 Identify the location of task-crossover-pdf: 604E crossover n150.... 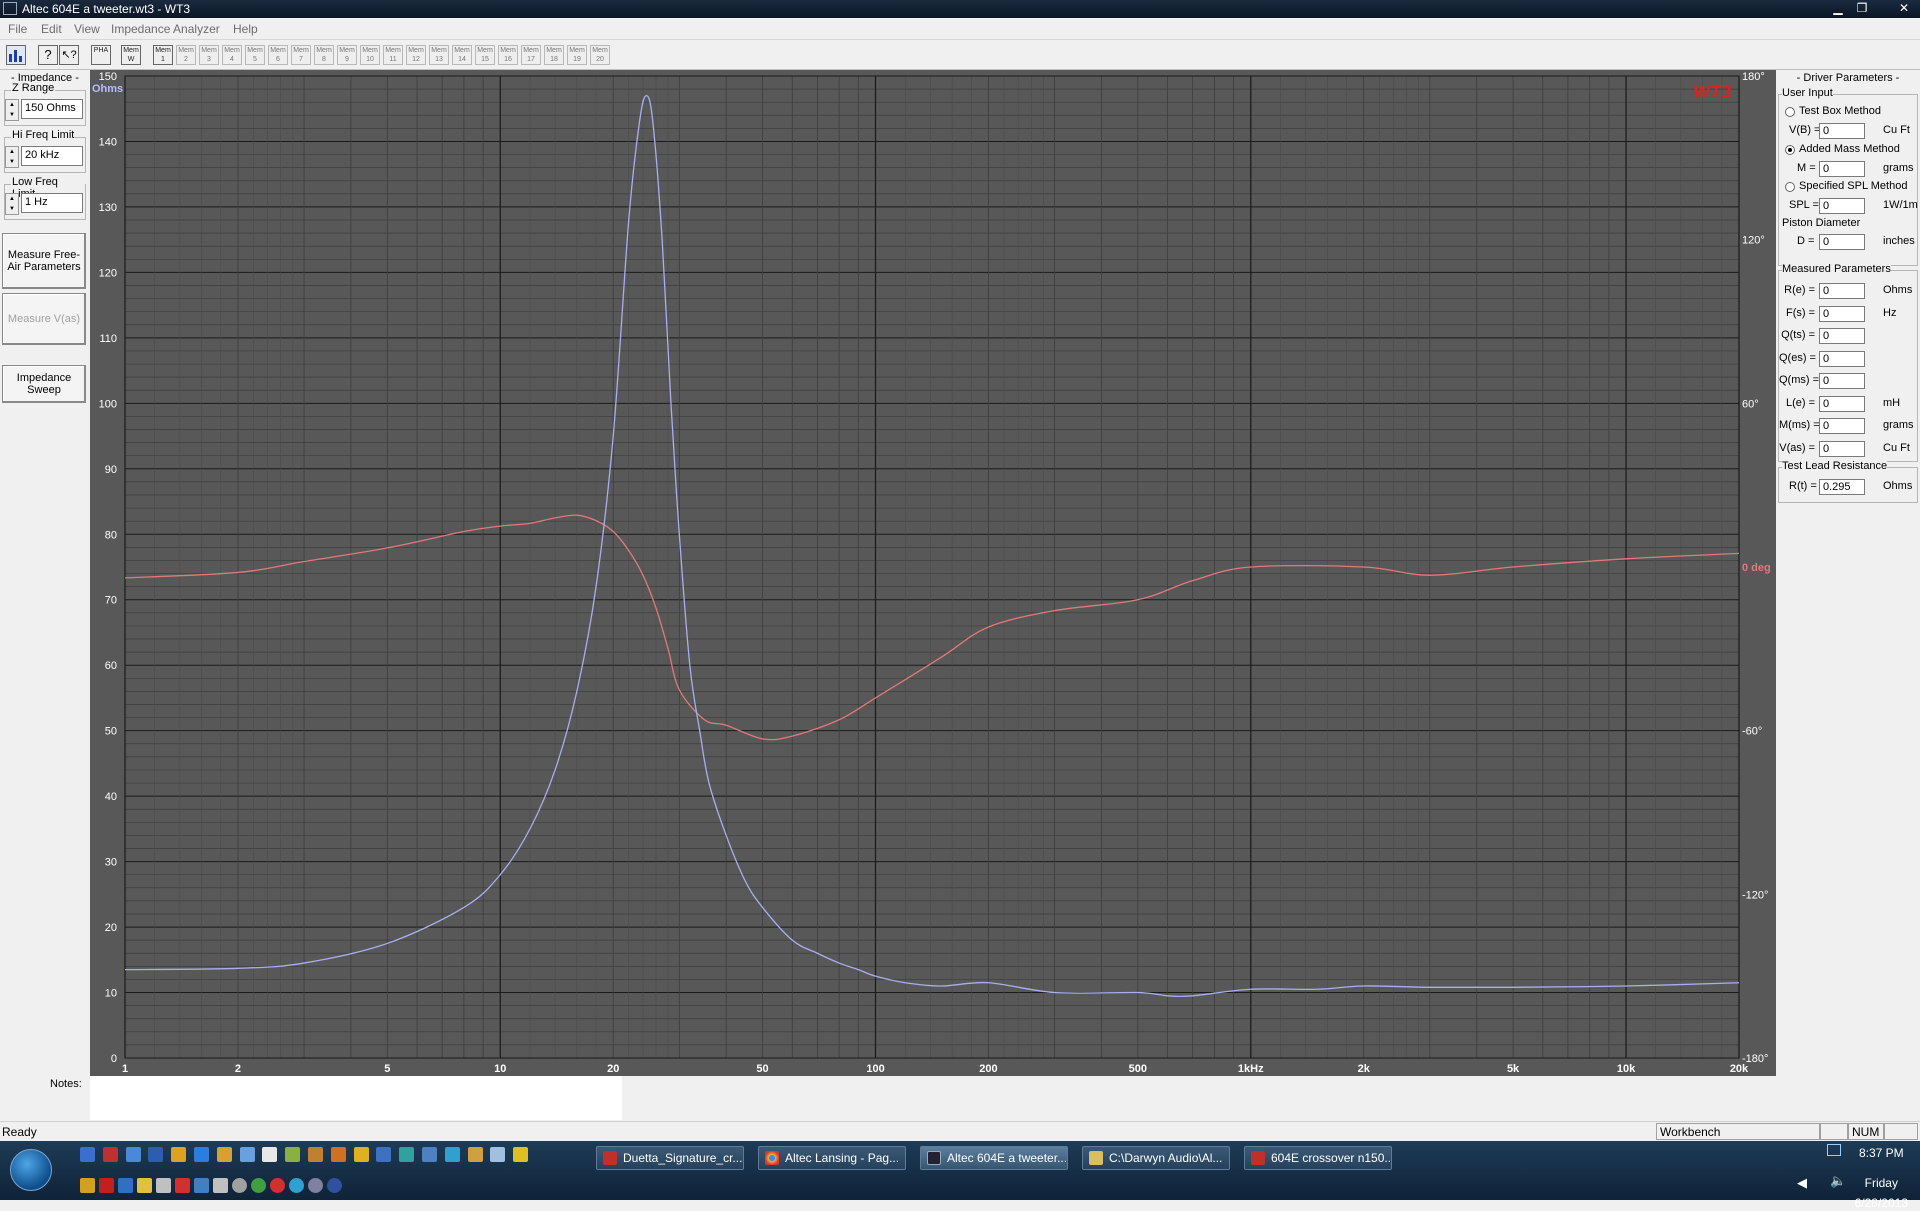
(1318, 1158).